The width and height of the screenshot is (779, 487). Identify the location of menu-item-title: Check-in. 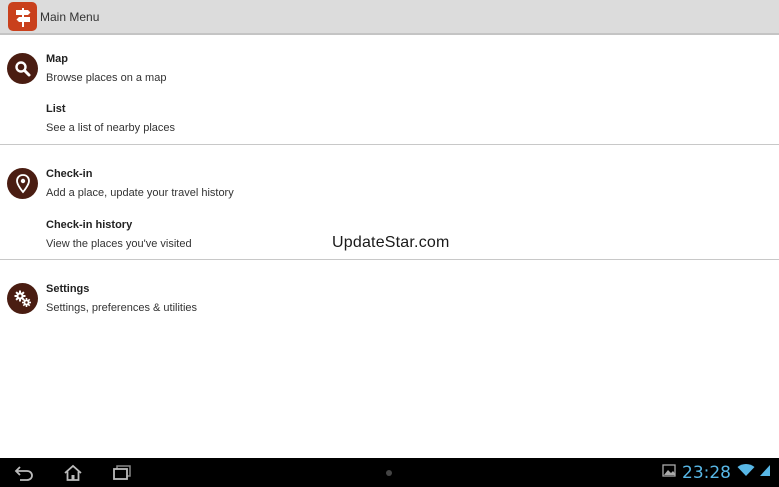
(69, 174).